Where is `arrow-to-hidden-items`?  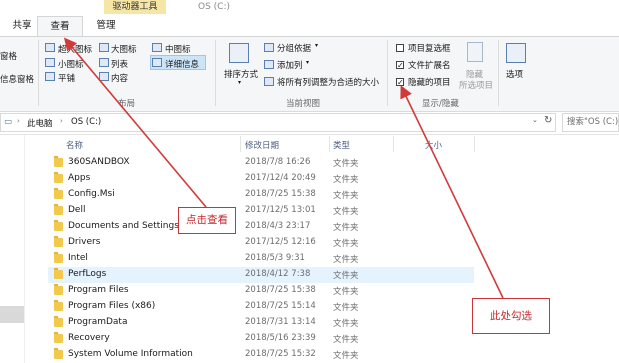 arrow-to-hidden-items is located at coordinates (452, 192).